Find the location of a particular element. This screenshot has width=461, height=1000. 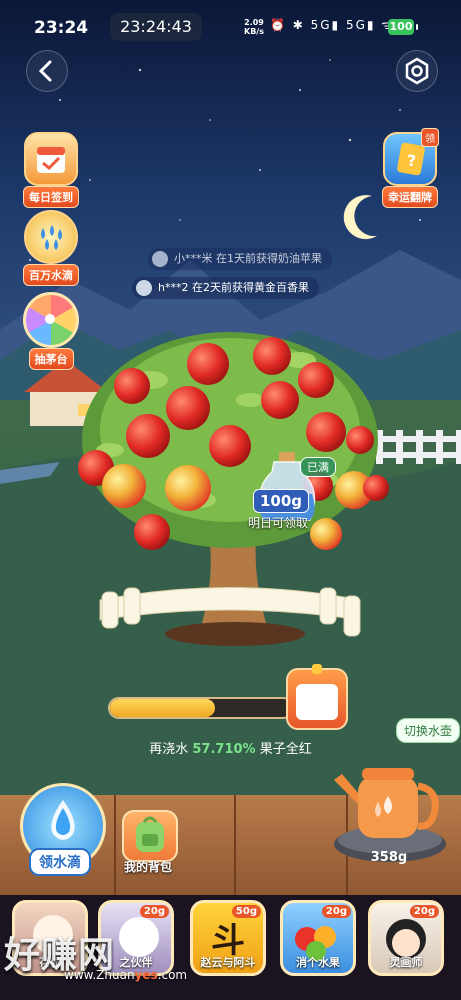

network-speed: 2.09 KB/s is located at coordinates (254, 27).